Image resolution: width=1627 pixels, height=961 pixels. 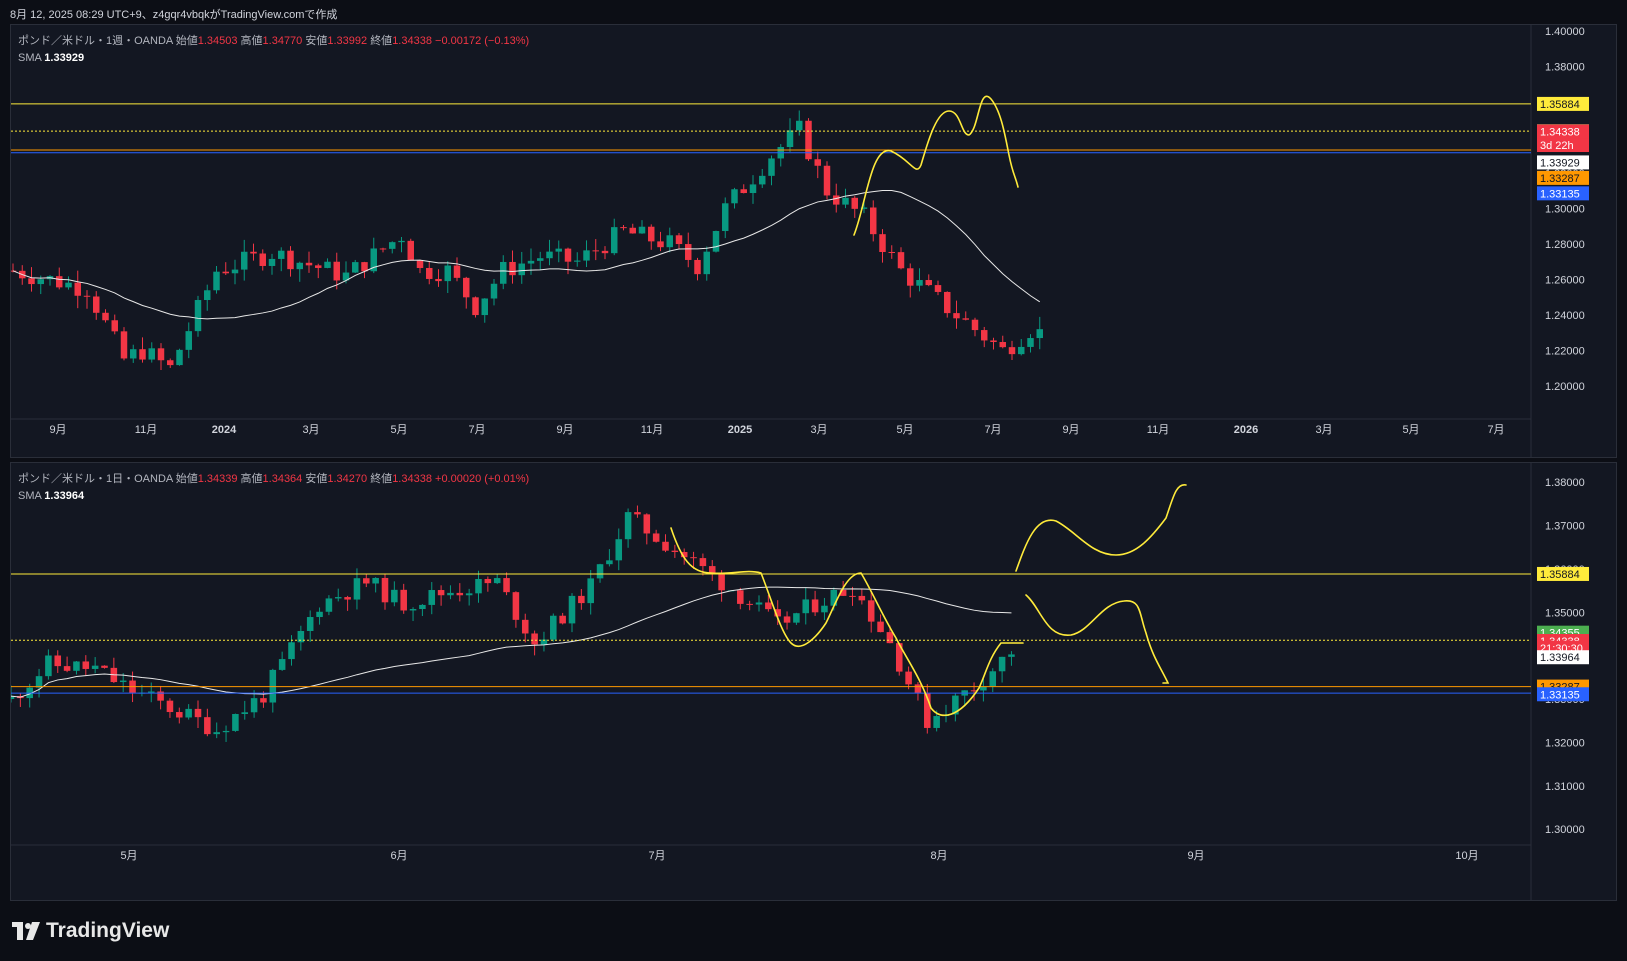 What do you see at coordinates (1565, 787) in the screenshot?
I see `price-axis-tick: 1.31000` at bounding box center [1565, 787].